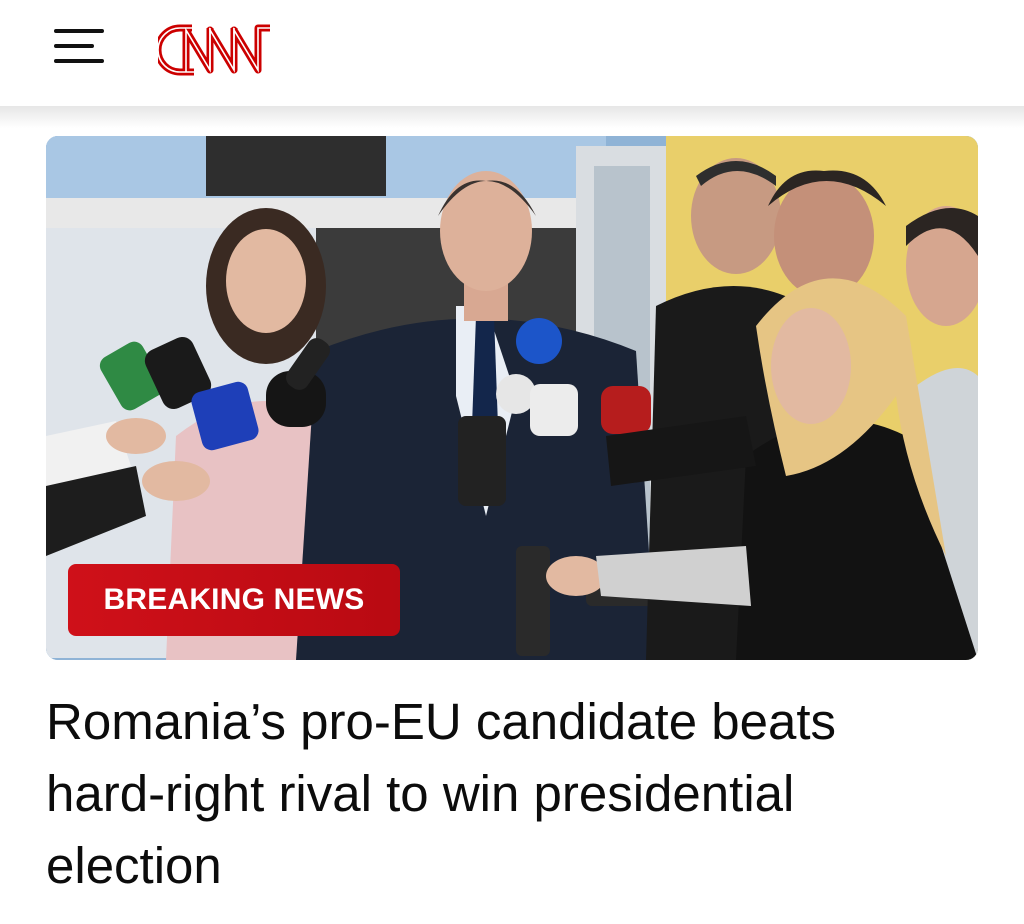 This screenshot has height=924, width=1024. Describe the element at coordinates (80, 46) in the screenshot. I see `hamburger-menu-icon` at that location.